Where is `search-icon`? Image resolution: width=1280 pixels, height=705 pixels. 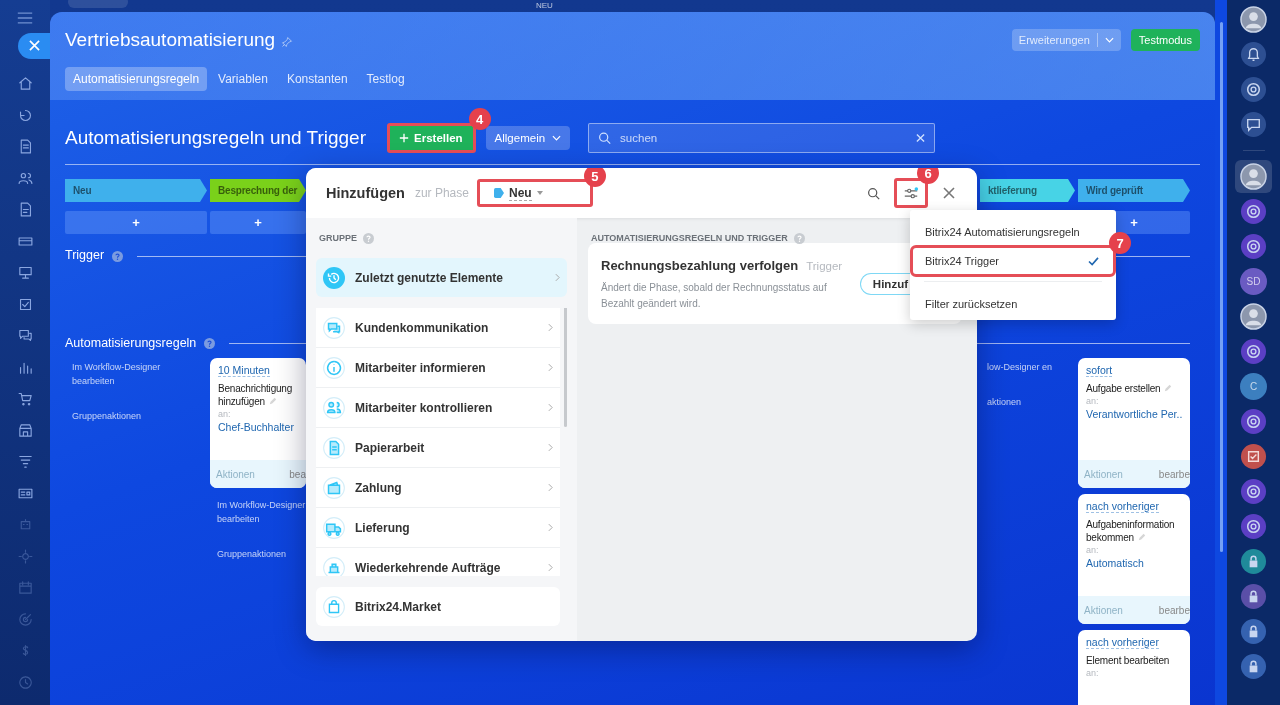 search-icon is located at coordinates (873, 193).